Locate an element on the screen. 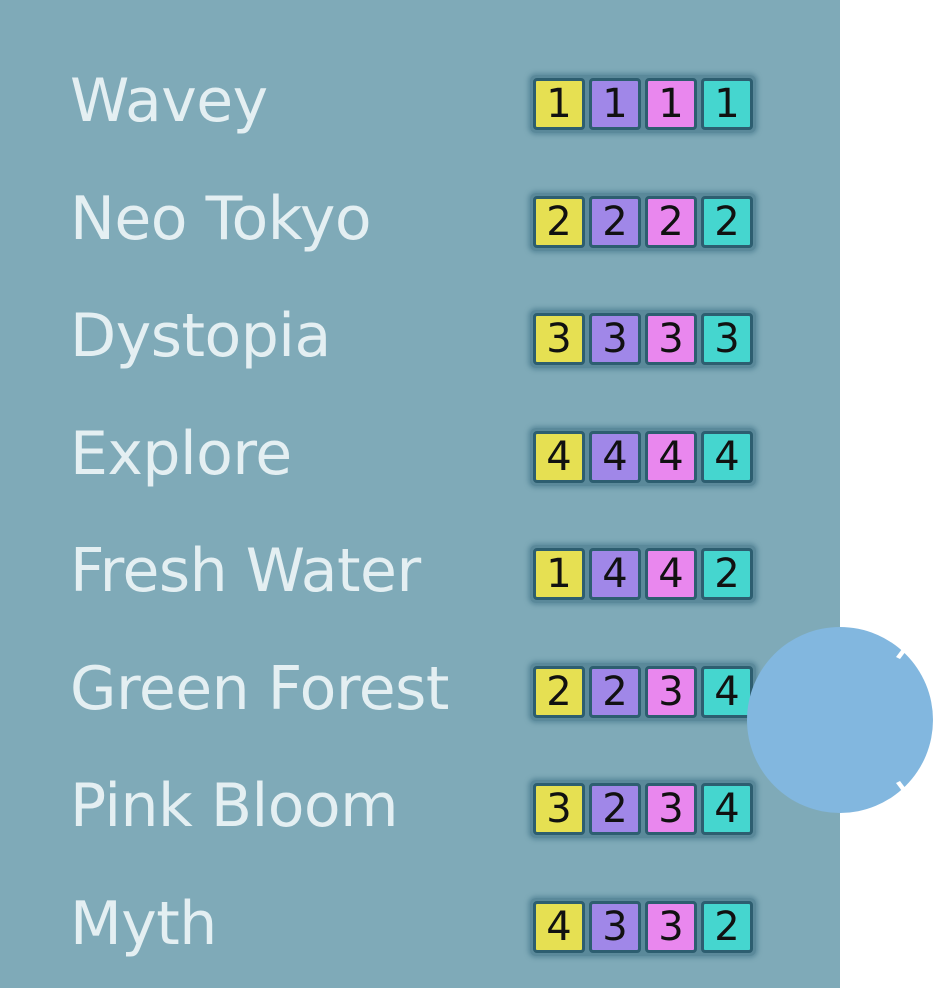 The image size is (934, 988). preset-row: Myth 4 3 3 2 is located at coordinates (420, 924).